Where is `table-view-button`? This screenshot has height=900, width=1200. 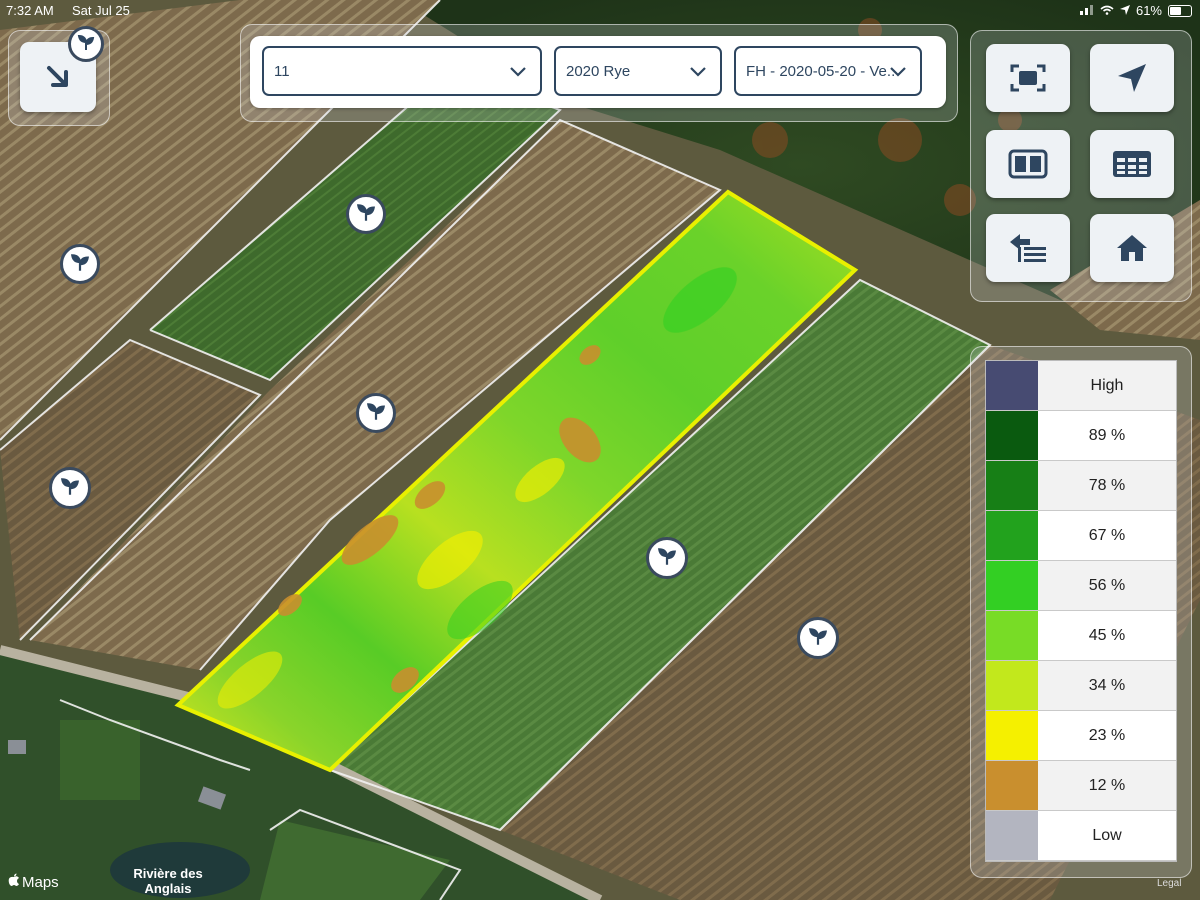
table-view-button is located at coordinates (1132, 164).